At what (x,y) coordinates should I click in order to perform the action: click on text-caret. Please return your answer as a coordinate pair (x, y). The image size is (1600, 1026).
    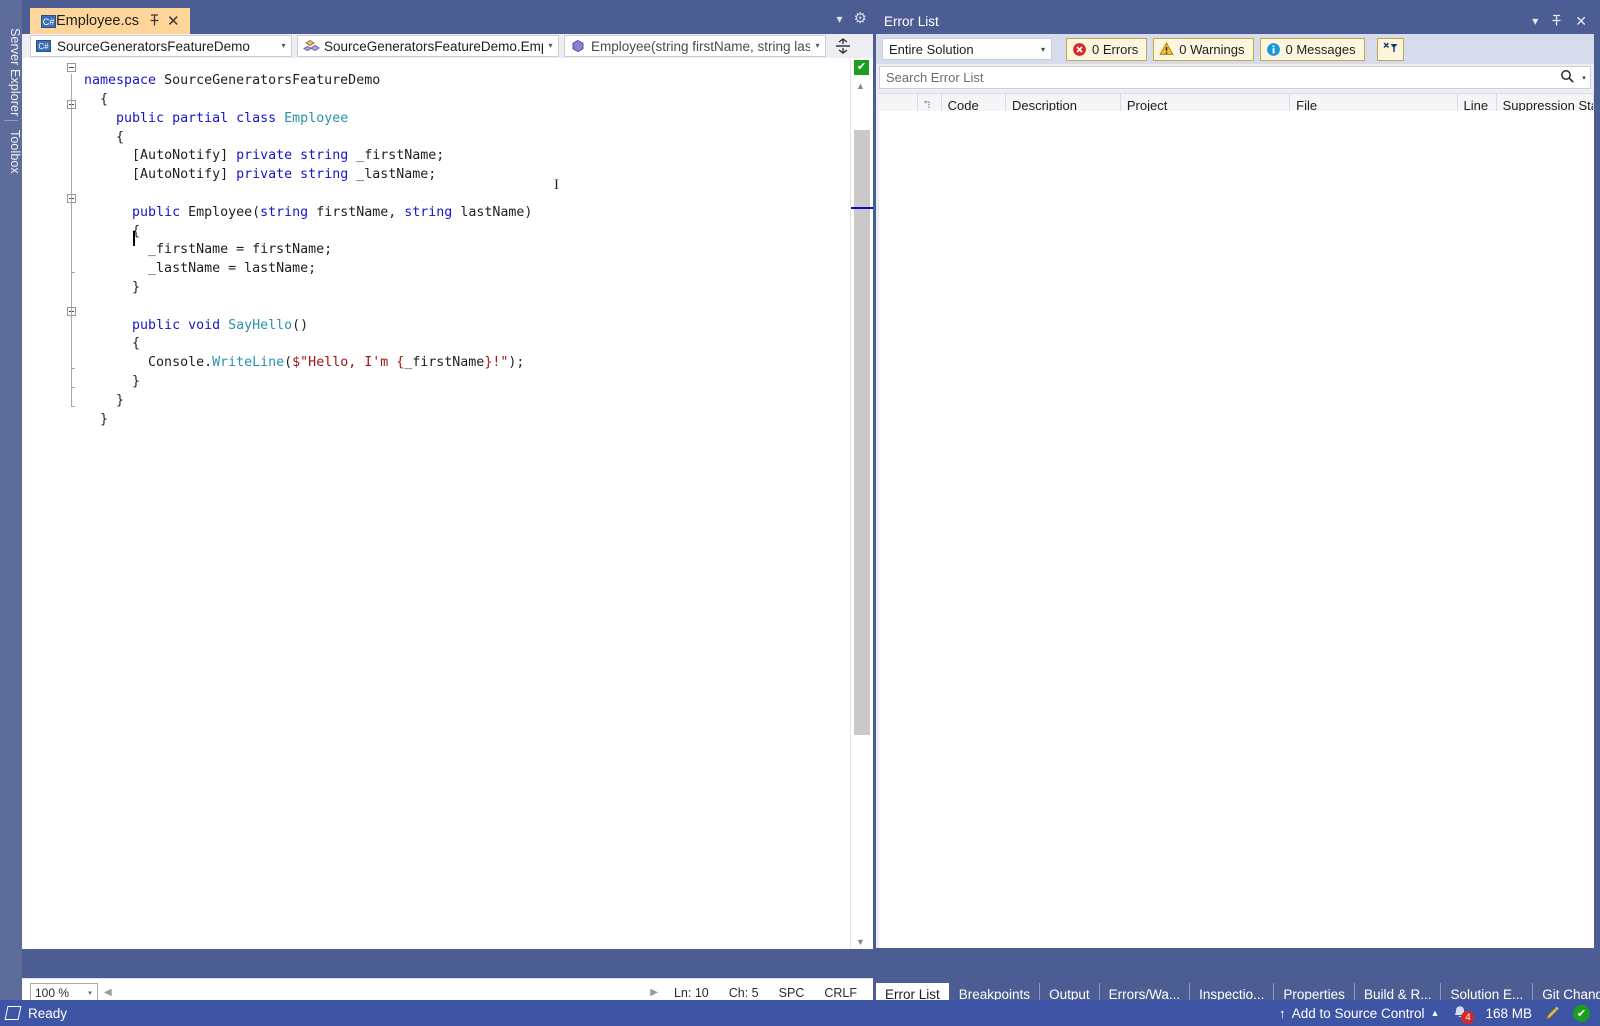
    Looking at the image, I should click on (134, 238).